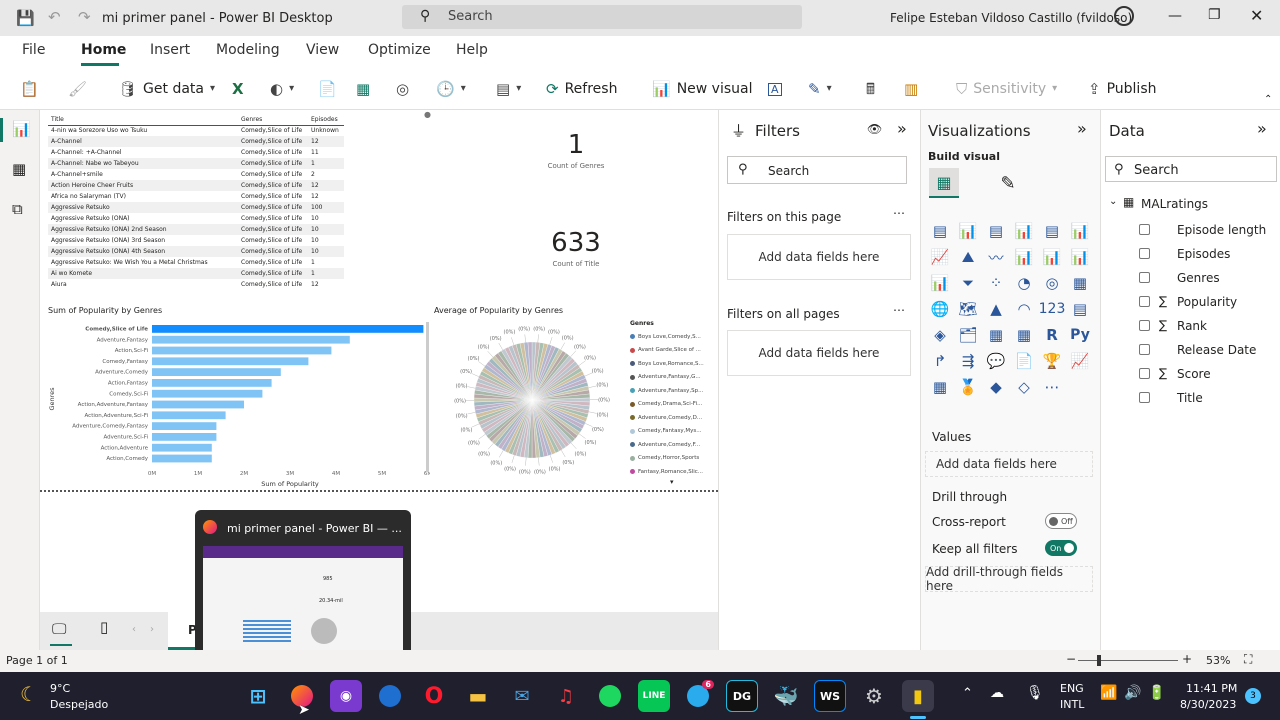  Describe the element at coordinates (1009, 579) in the screenshot. I see `drill-through-dropzone: Add drill-through fields here` at that location.